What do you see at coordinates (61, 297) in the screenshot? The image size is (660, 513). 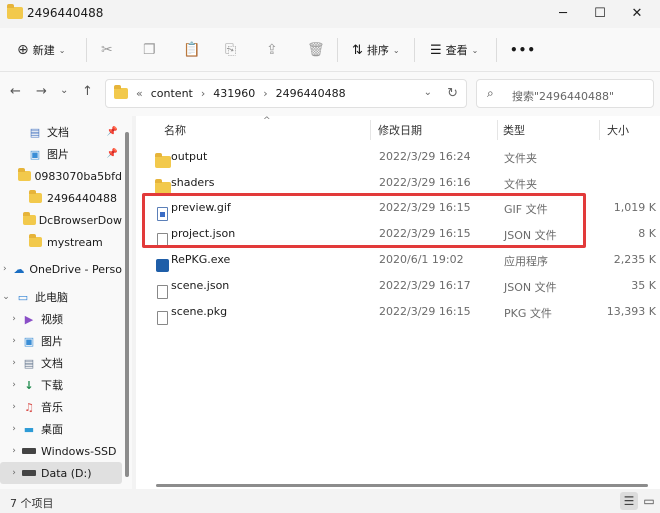 I see `sidebar-item-this-pc: ⌄ ▭ 此电脑` at bounding box center [61, 297].